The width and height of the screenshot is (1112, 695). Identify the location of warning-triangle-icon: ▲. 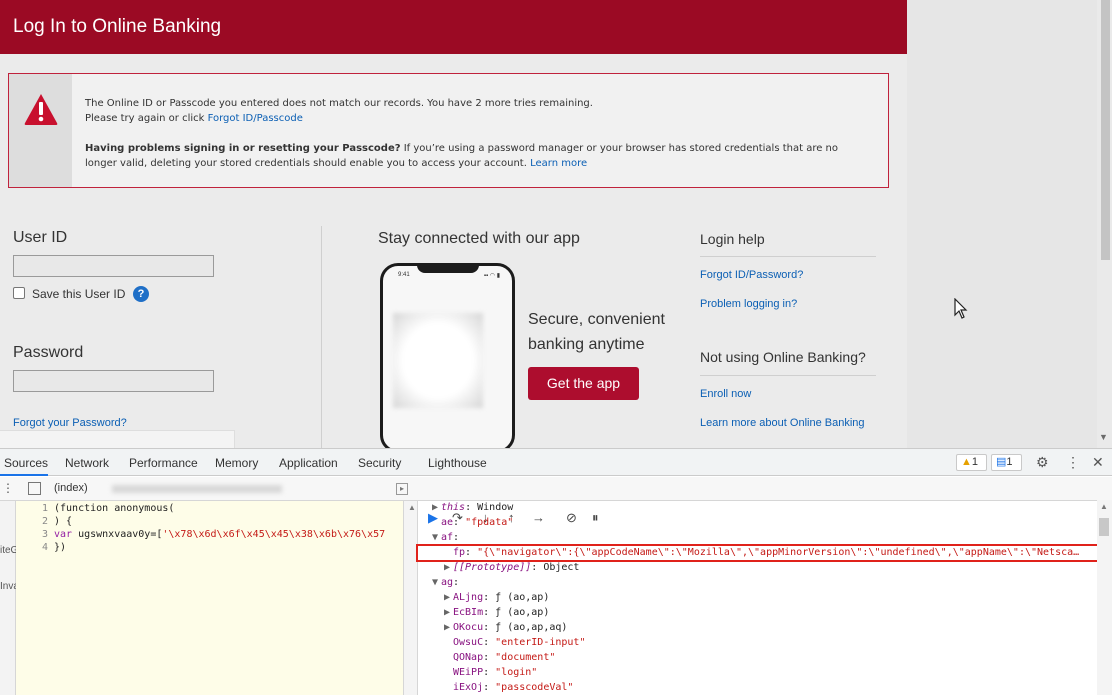
(966, 462).